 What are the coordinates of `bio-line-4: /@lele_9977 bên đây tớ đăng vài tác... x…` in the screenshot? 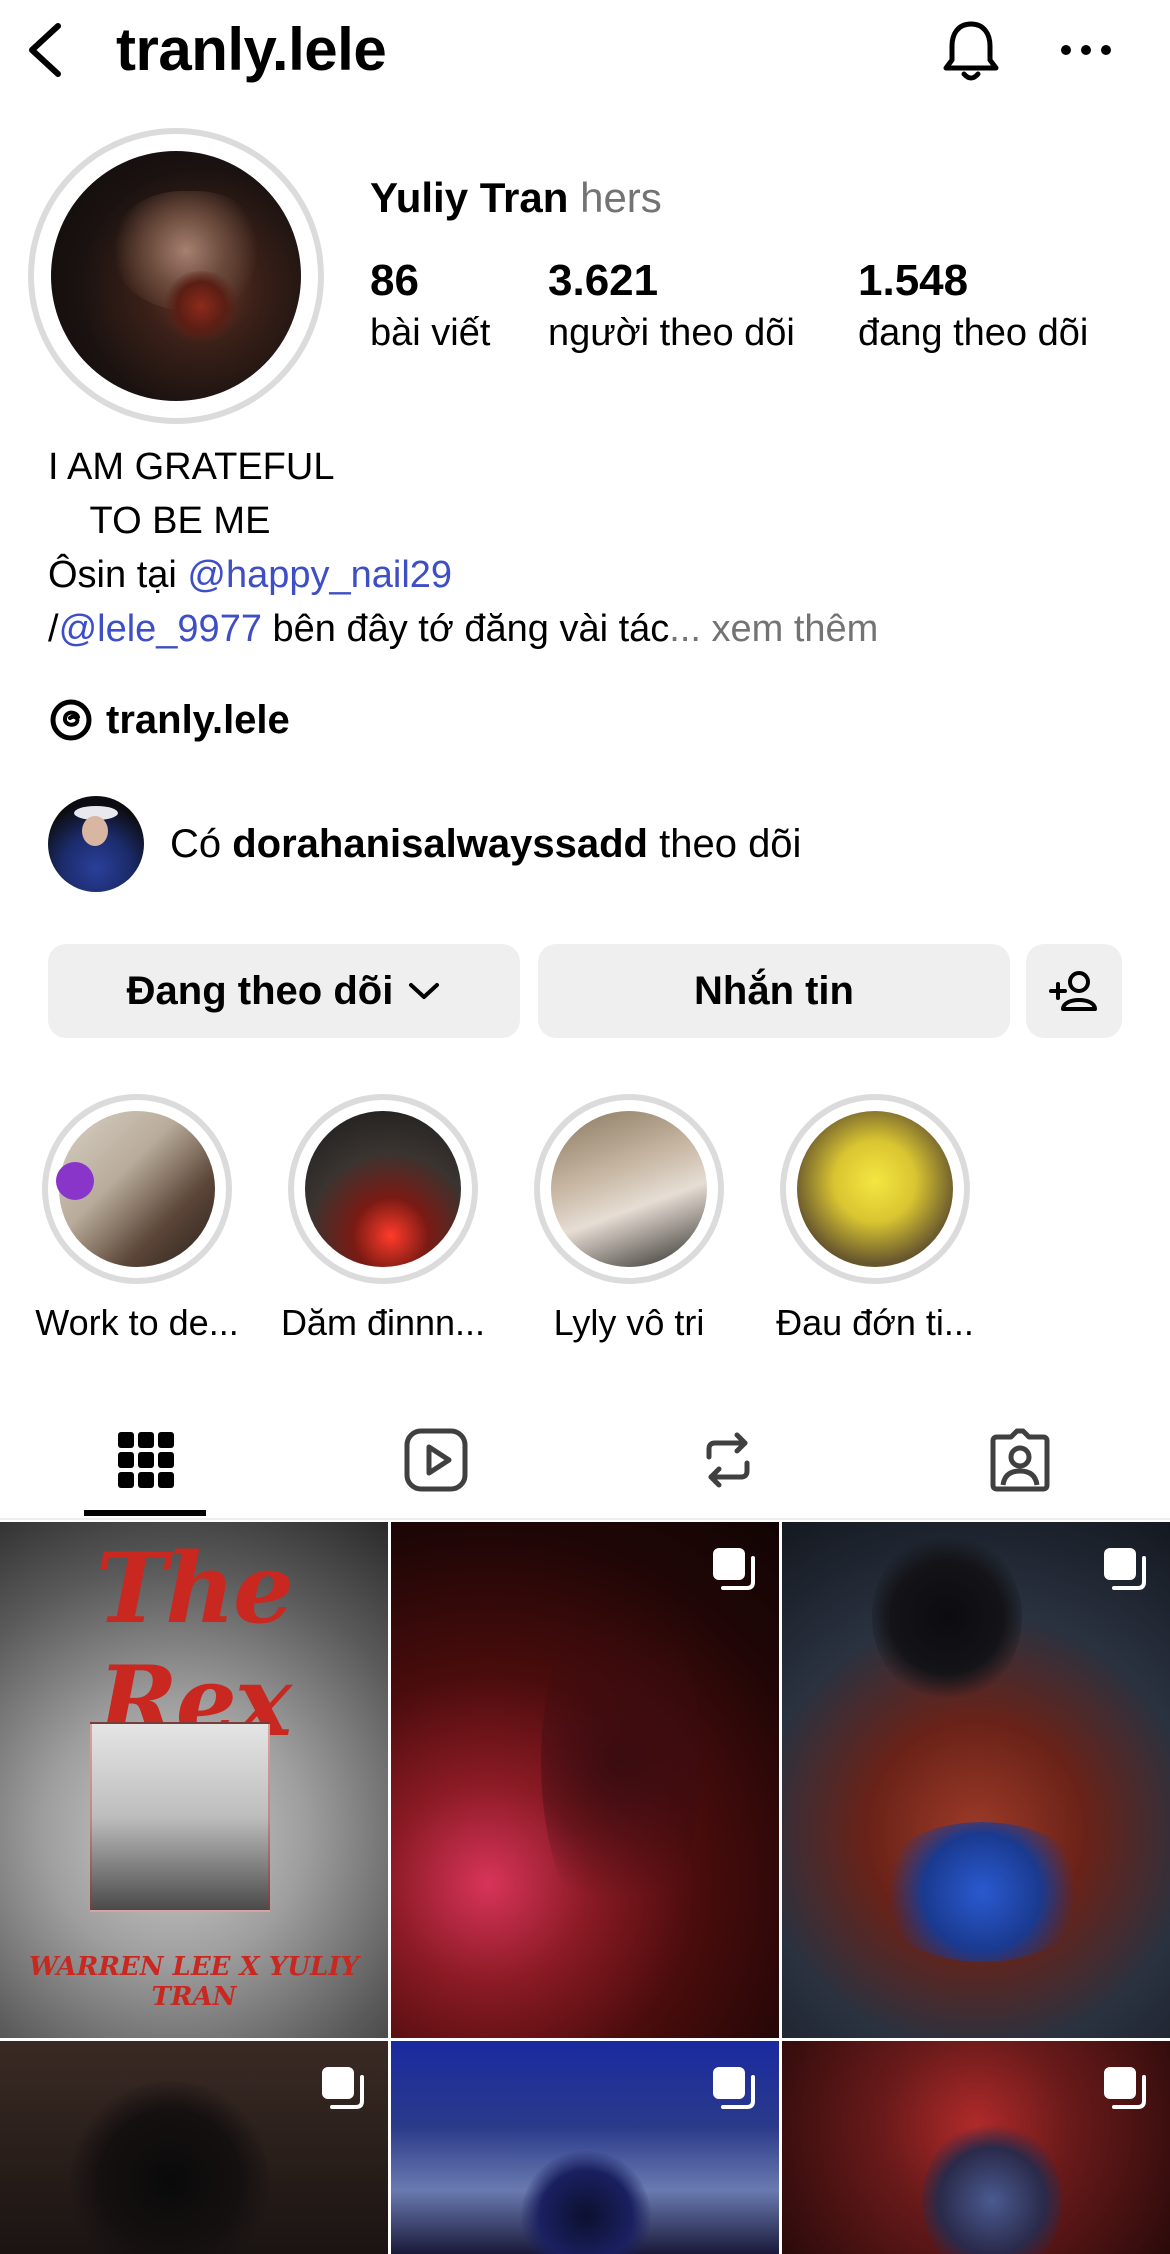 It's located at (463, 629).